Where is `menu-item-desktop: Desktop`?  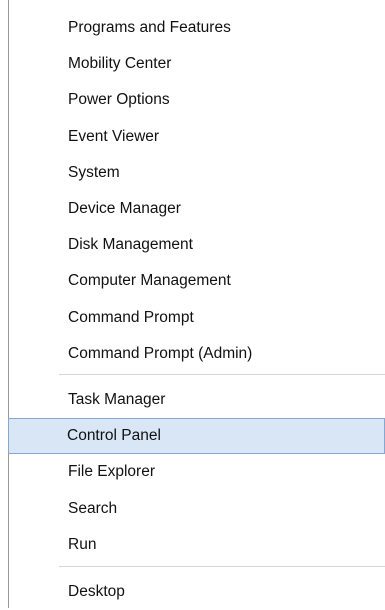 menu-item-desktop: Desktop is located at coordinates (197, 592).